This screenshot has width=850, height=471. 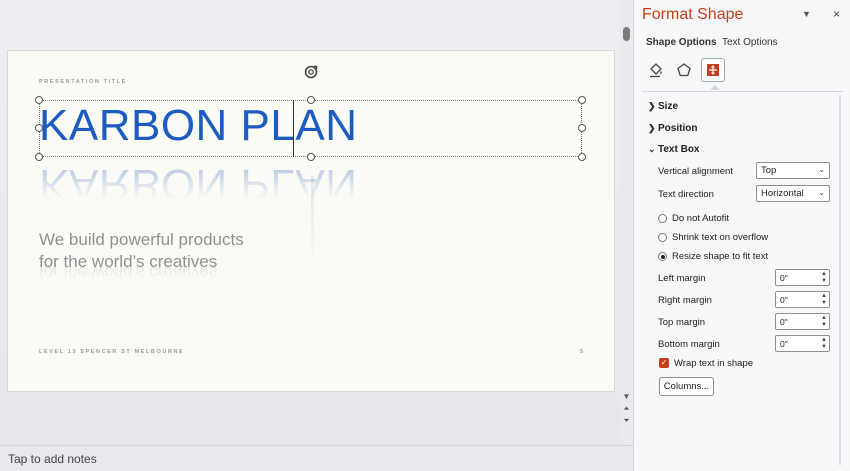 I want to click on top-margin-input: 0" ▲ ▼, so click(x=802, y=321).